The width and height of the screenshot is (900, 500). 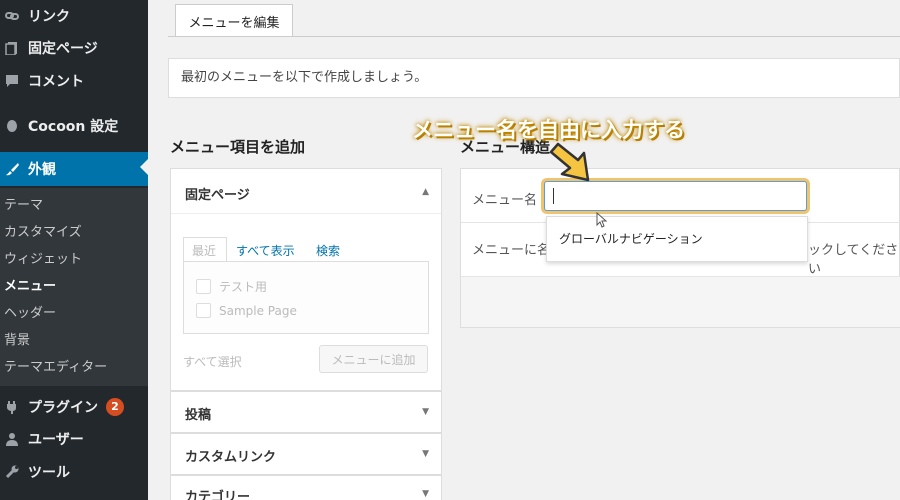 What do you see at coordinates (680, 302) in the screenshot?
I see `menu-footer-area` at bounding box center [680, 302].